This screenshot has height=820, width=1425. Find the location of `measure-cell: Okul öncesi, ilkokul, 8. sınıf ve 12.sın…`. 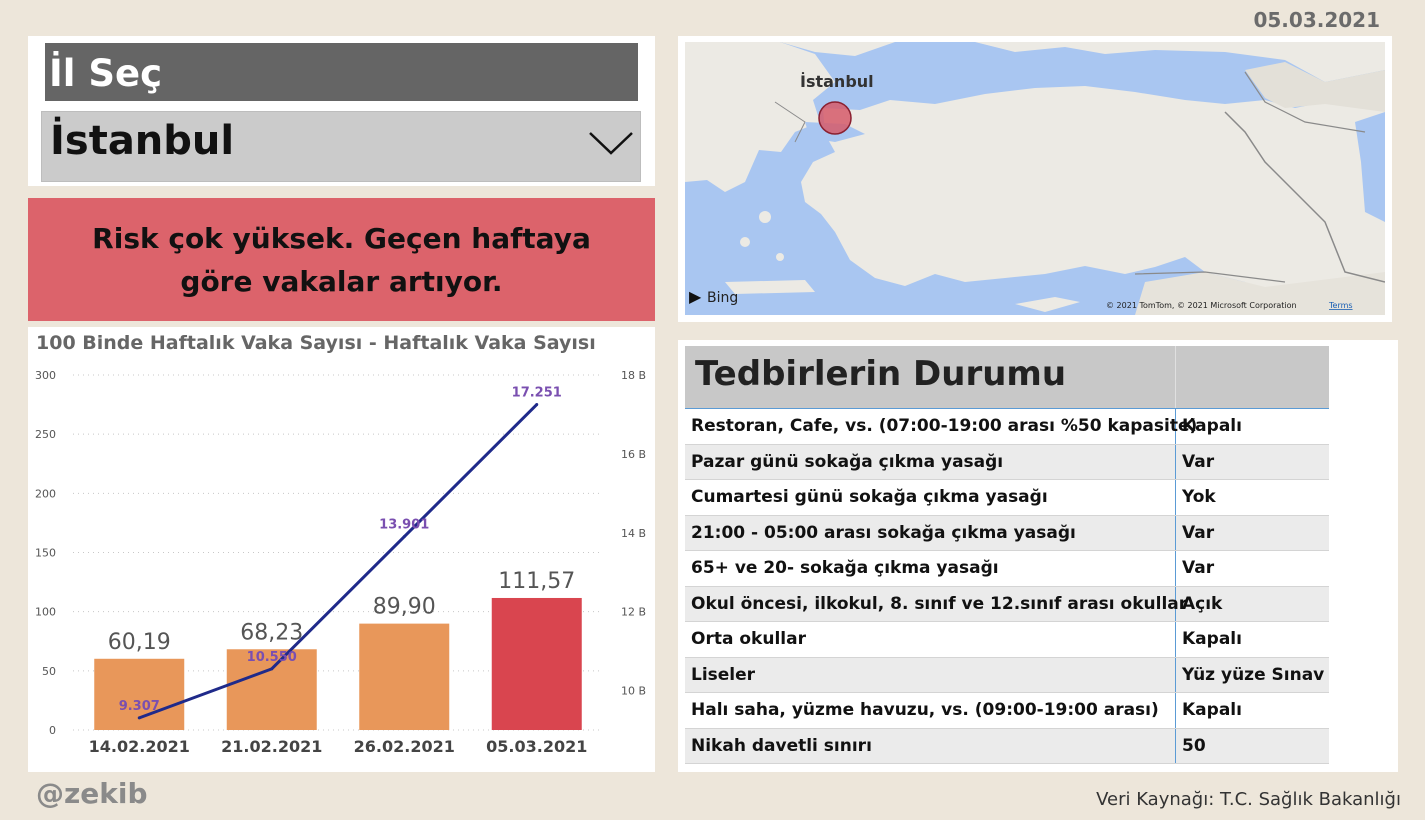

measure-cell: Okul öncesi, ilkokul, 8. sınıf ve 12.sın… is located at coordinates (936, 603).